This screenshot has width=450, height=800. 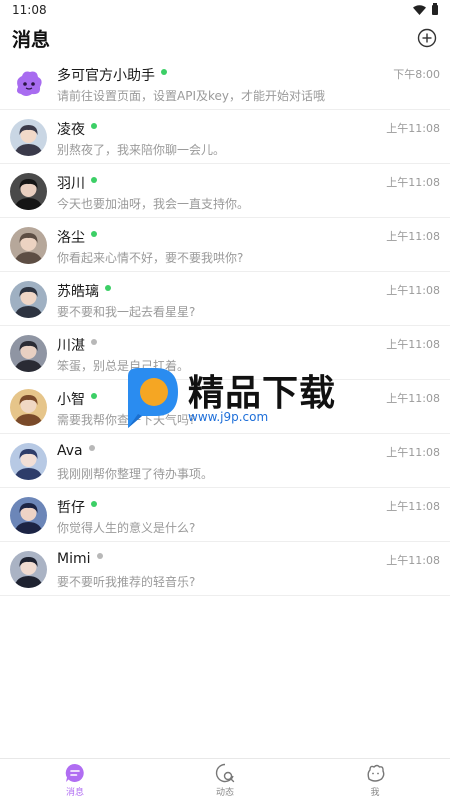 I want to click on name-row: 洛尘, so click(x=248, y=237).